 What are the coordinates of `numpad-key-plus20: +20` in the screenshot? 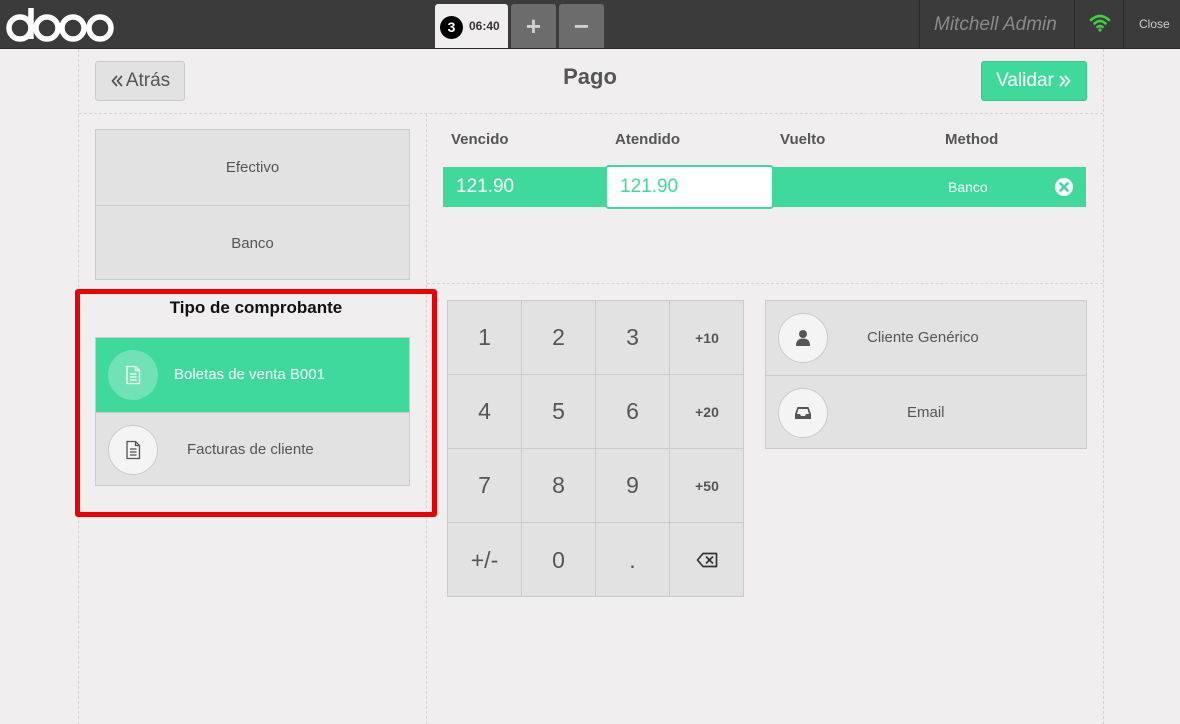 It's located at (707, 412).